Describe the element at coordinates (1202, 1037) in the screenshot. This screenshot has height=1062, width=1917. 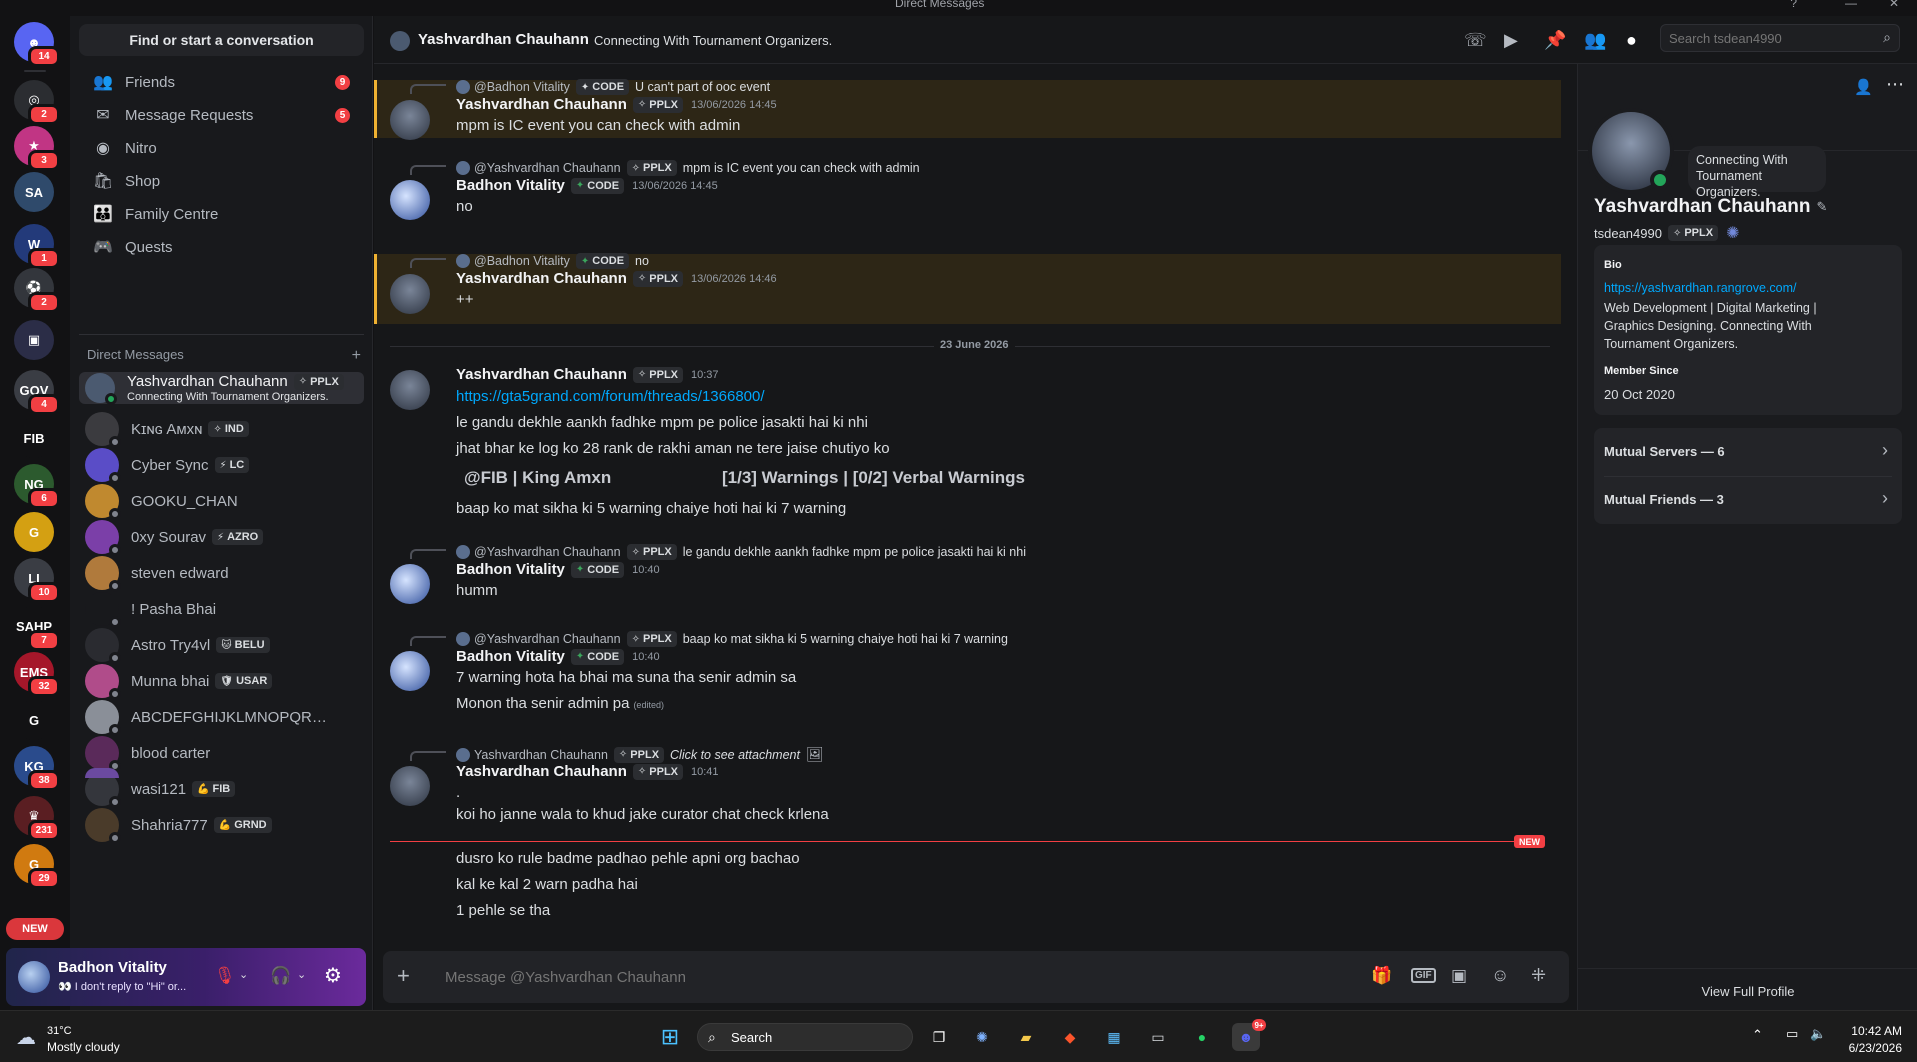
I see `whatsapp-icon: ●` at that location.